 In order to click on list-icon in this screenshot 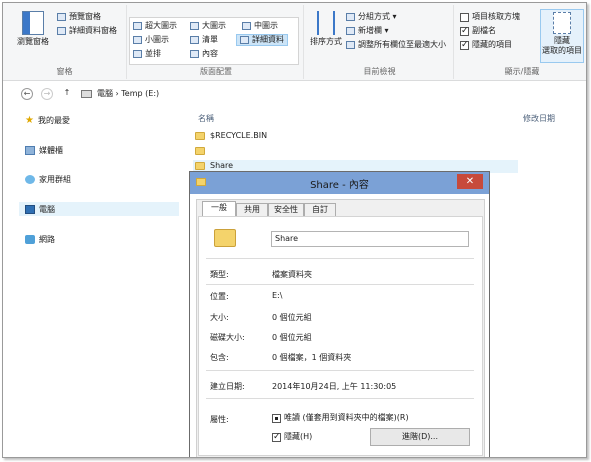, I will do `click(194, 40)`.